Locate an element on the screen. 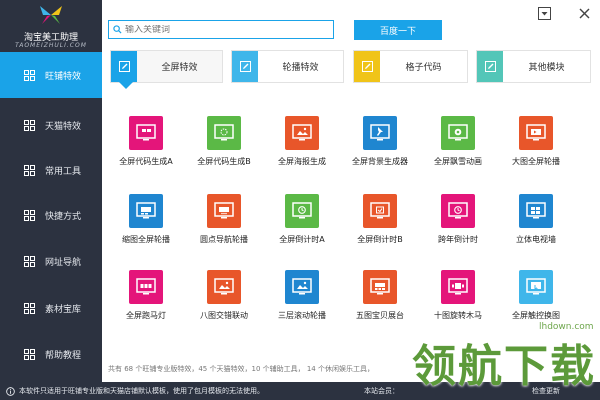  monitor-pin-icon is located at coordinates (380, 133).